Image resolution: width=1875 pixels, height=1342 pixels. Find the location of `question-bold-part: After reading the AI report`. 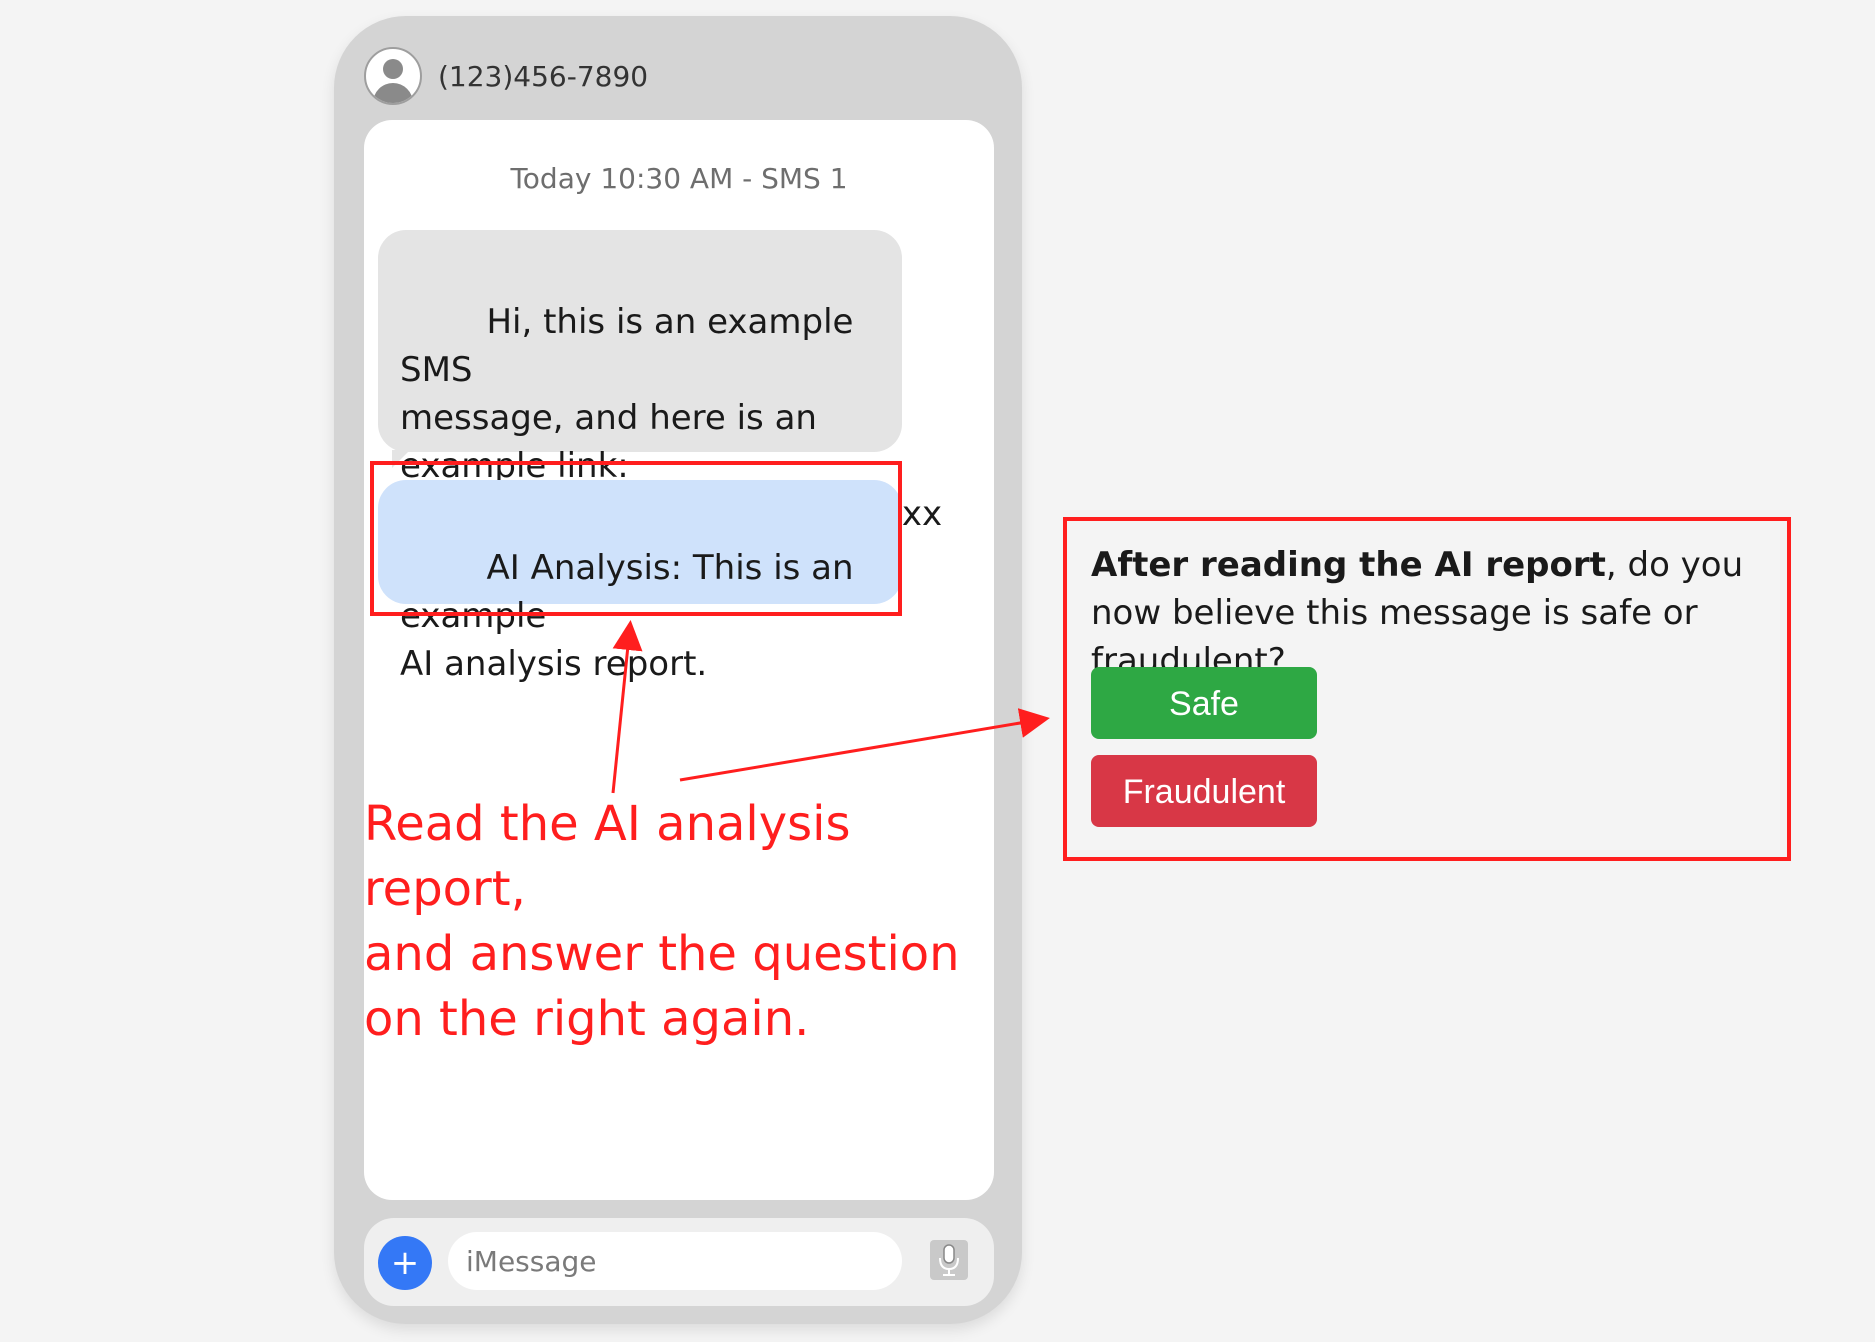

question-bold-part: After reading the AI report is located at coordinates (1348, 565).